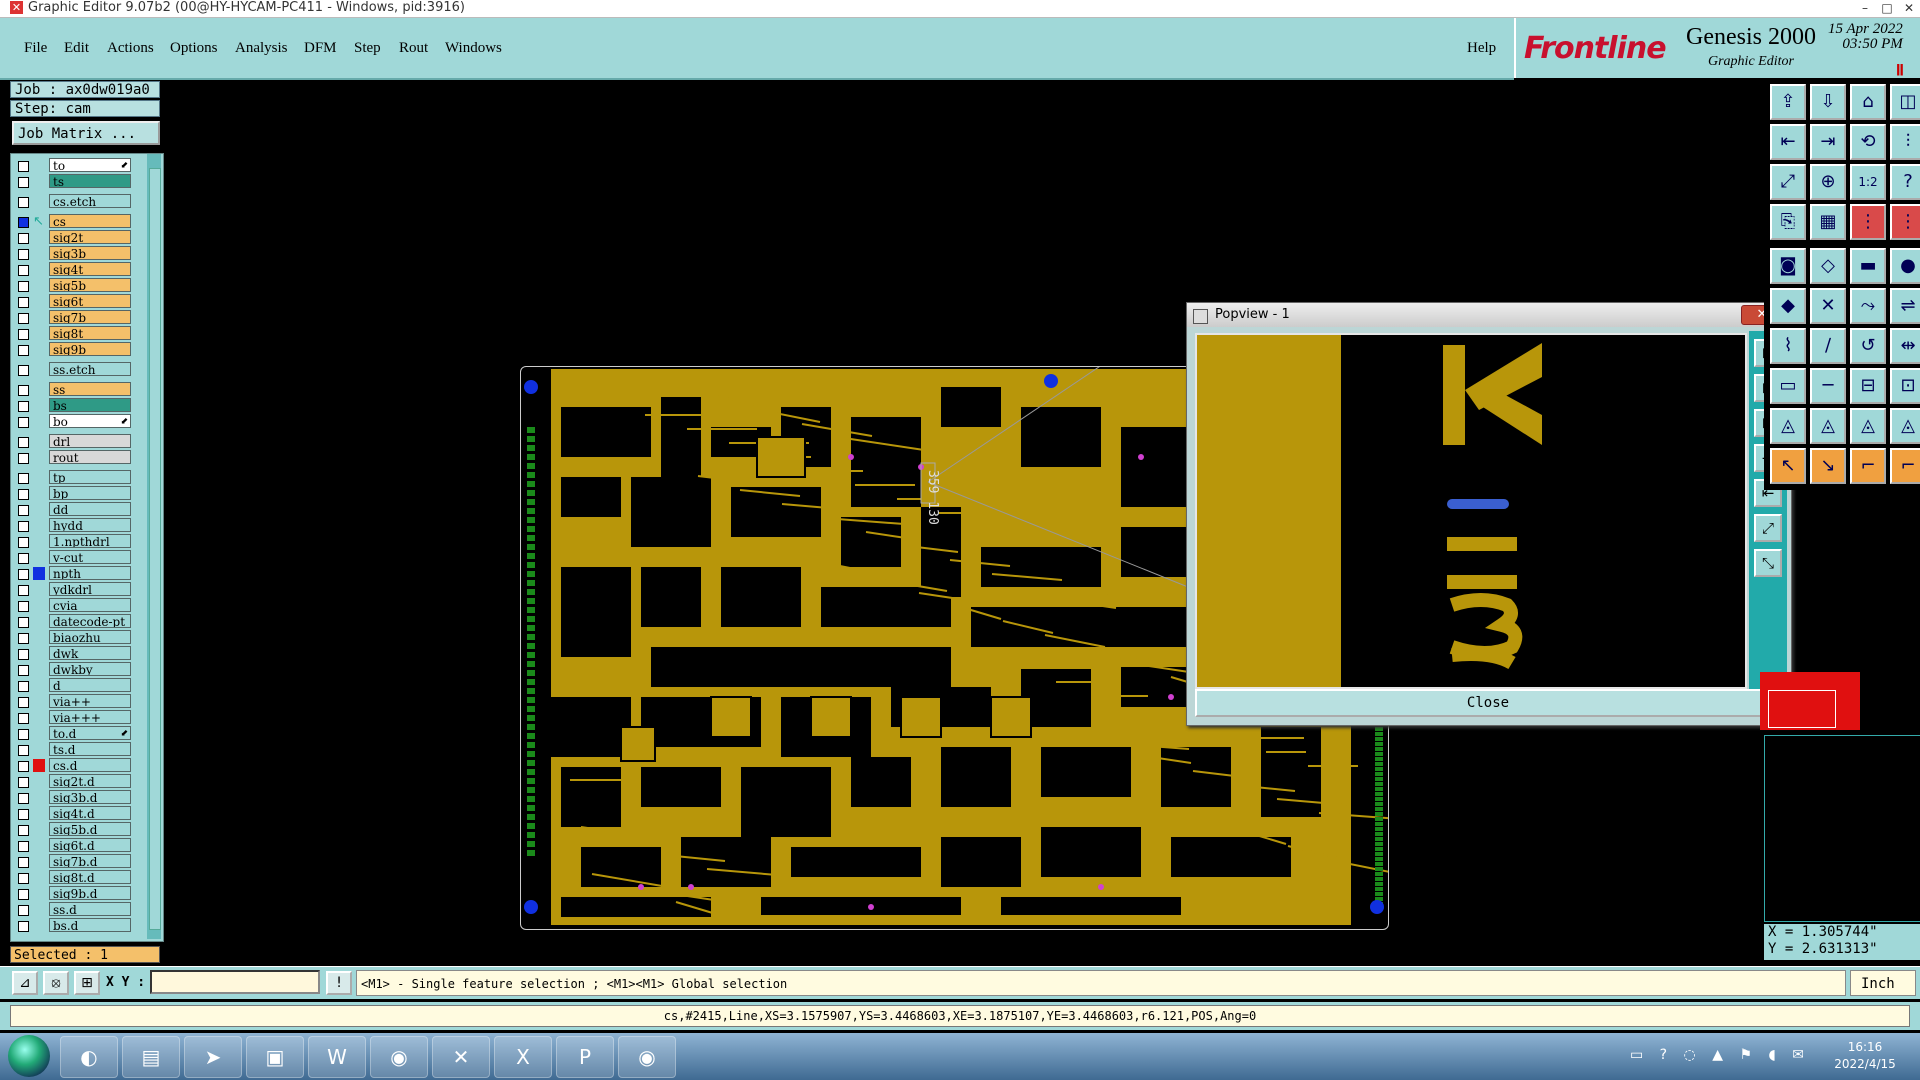 This screenshot has height=1080, width=1920. What do you see at coordinates (461, 1057) in the screenshot?
I see `taskbar-genesis-icon: ✕` at bounding box center [461, 1057].